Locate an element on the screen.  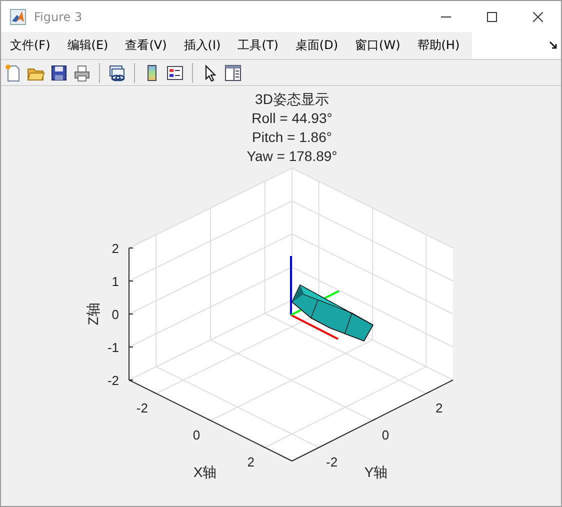
window-title: Figure 3 is located at coordinates (59, 17).